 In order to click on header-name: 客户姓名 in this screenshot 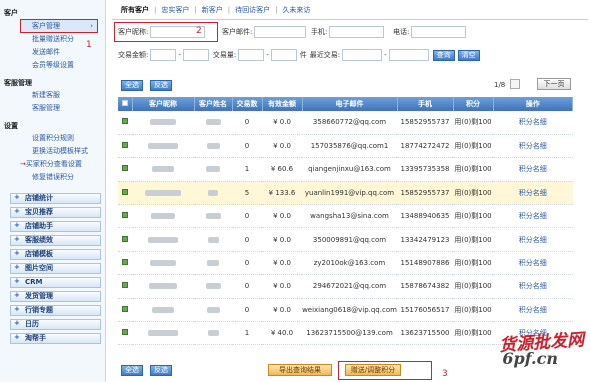, I will do `click(213, 104)`.